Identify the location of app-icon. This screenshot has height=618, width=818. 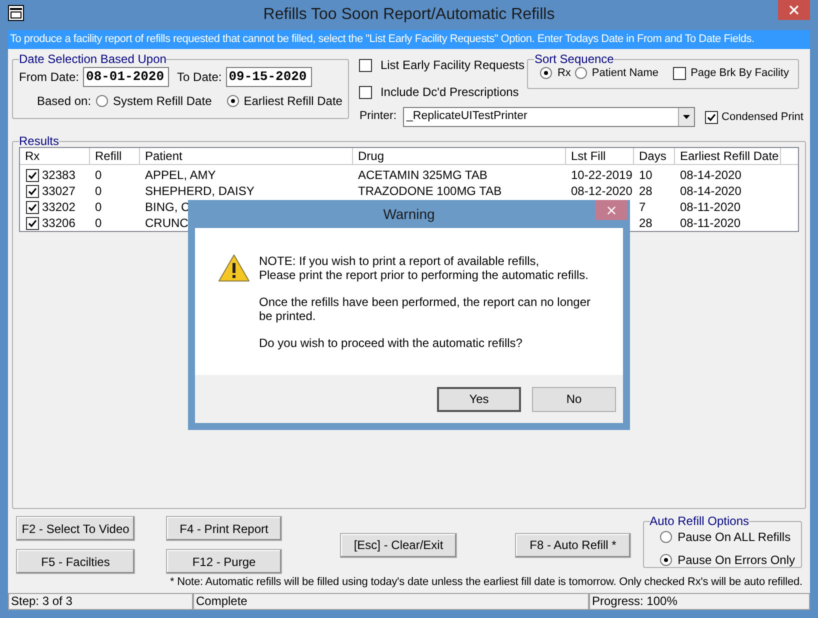
(16, 13).